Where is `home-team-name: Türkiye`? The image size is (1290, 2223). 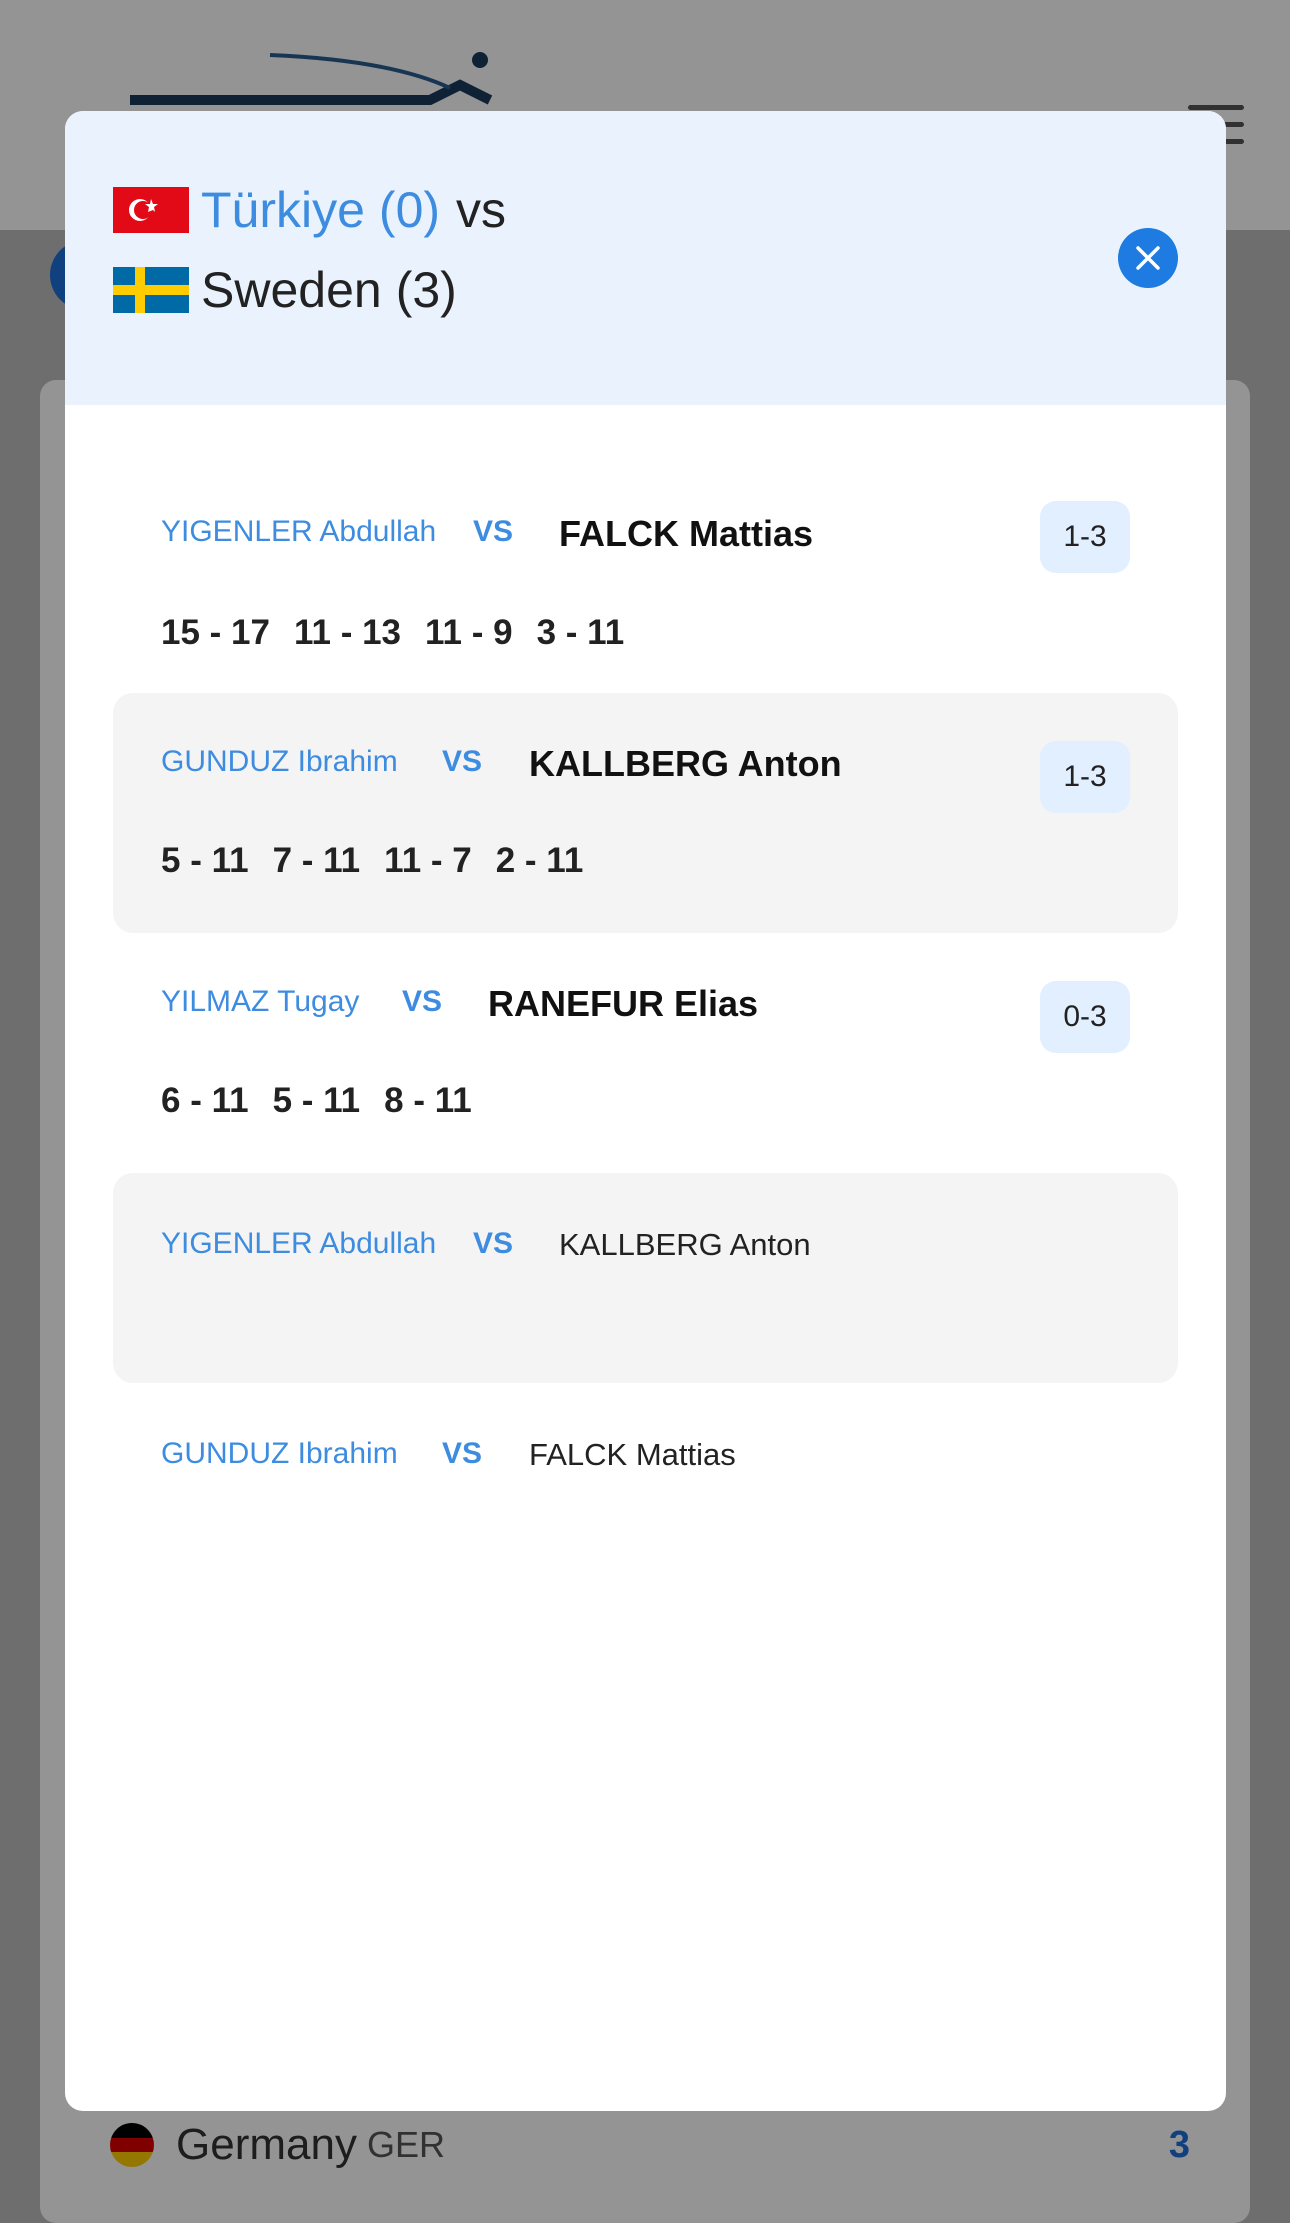
home-team-name: Türkiye is located at coordinates (283, 210).